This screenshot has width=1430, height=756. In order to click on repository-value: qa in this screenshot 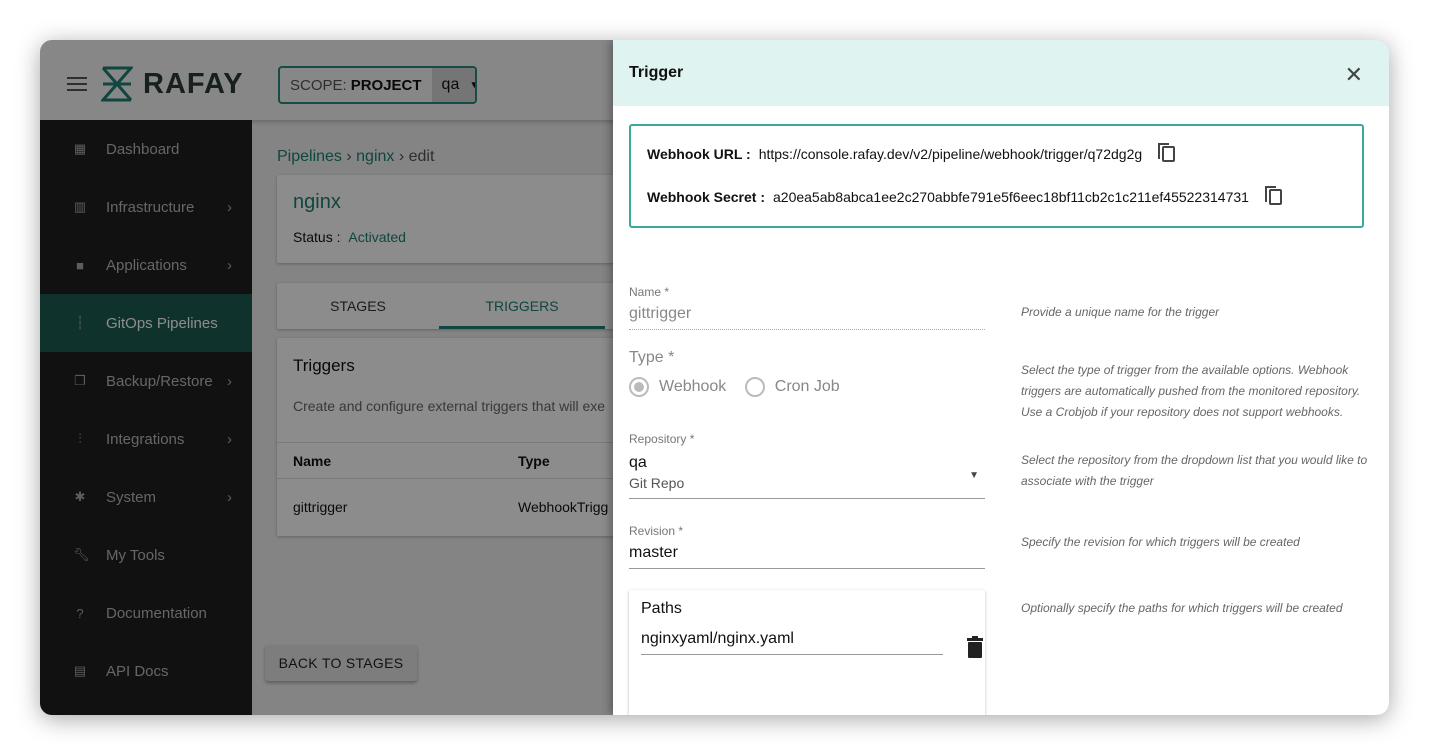, I will do `click(638, 462)`.